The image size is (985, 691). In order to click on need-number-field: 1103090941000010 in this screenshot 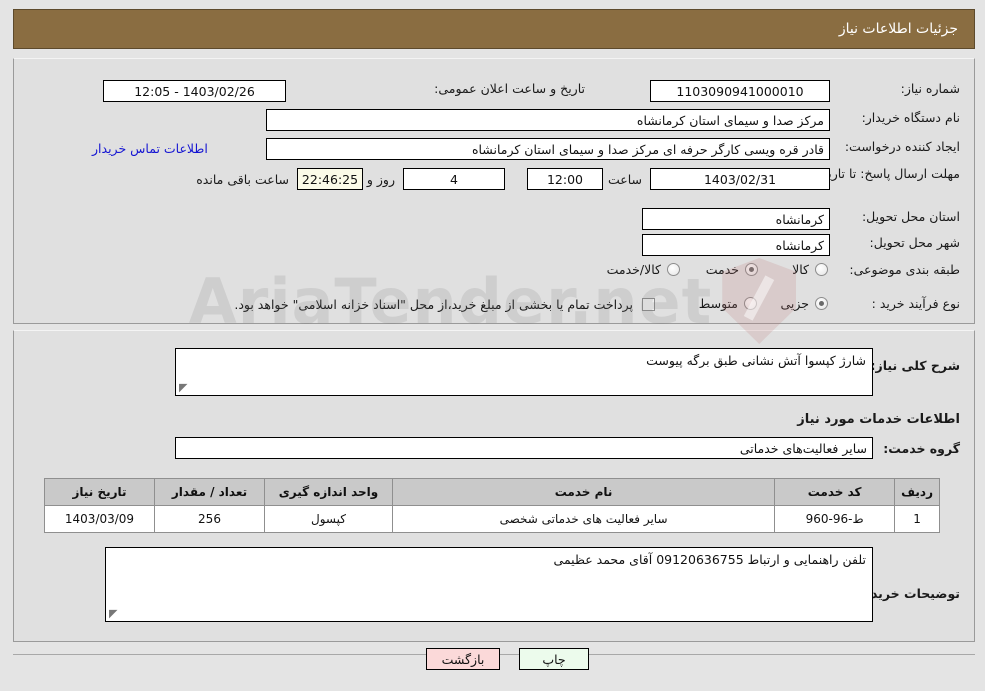, I will do `click(740, 91)`.